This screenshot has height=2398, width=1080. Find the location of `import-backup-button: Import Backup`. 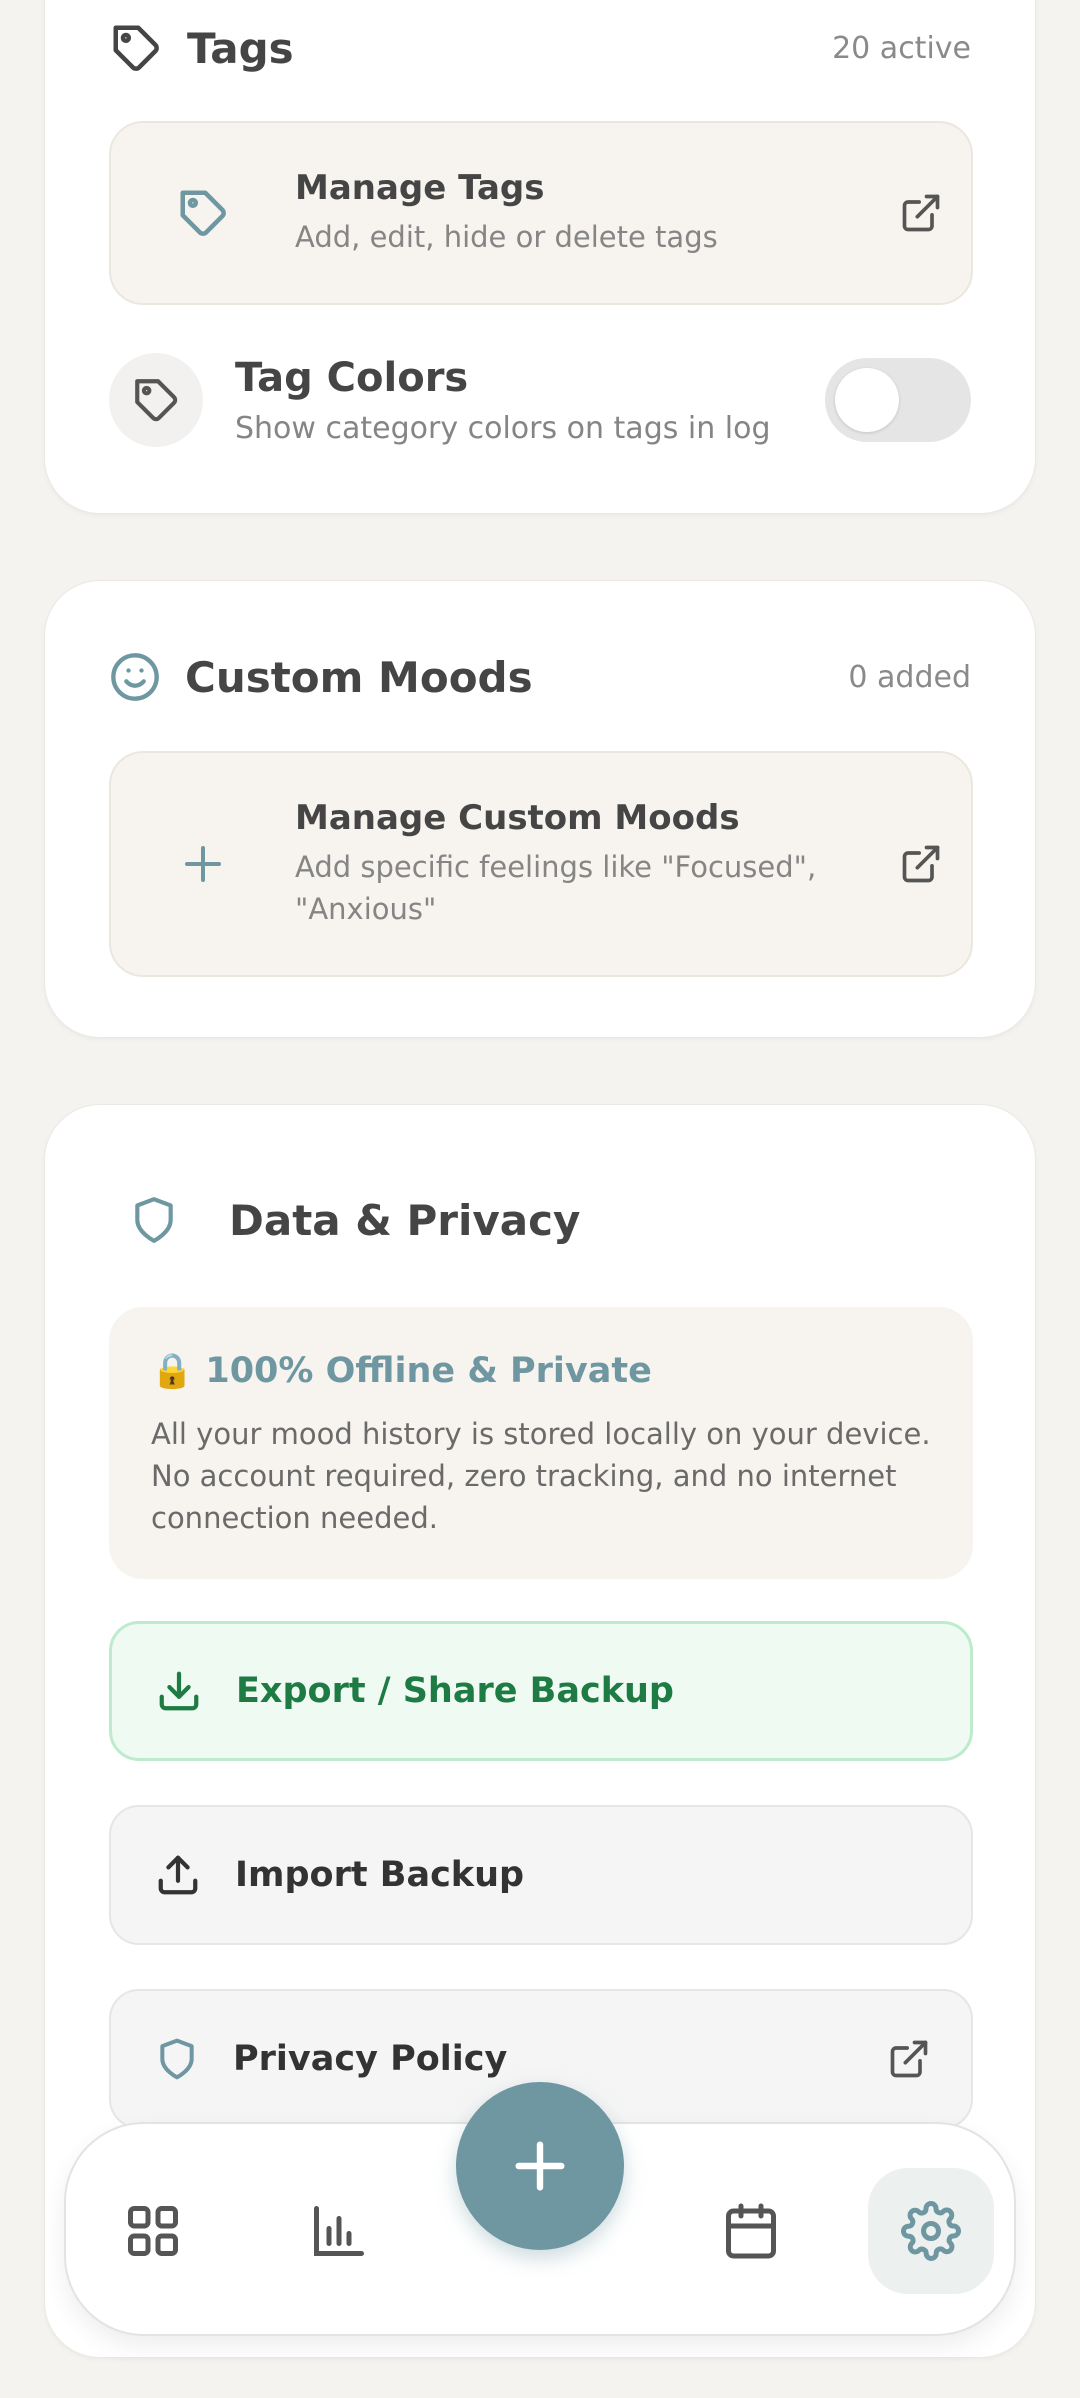

import-backup-button: Import Backup is located at coordinates (541, 1875).